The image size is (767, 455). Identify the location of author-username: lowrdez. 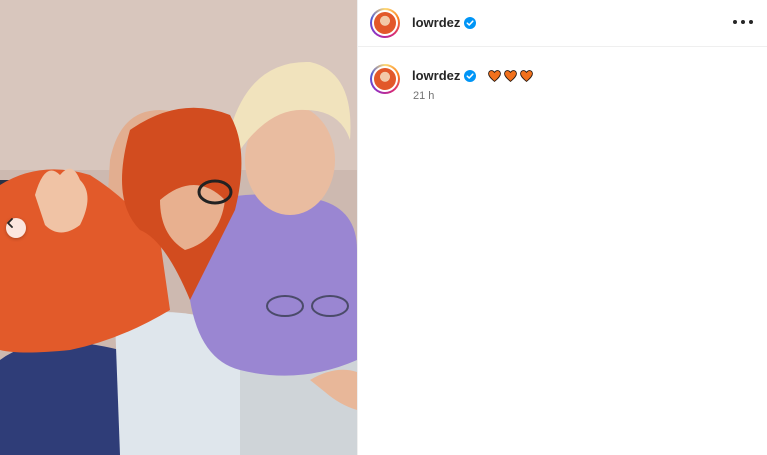
(444, 22).